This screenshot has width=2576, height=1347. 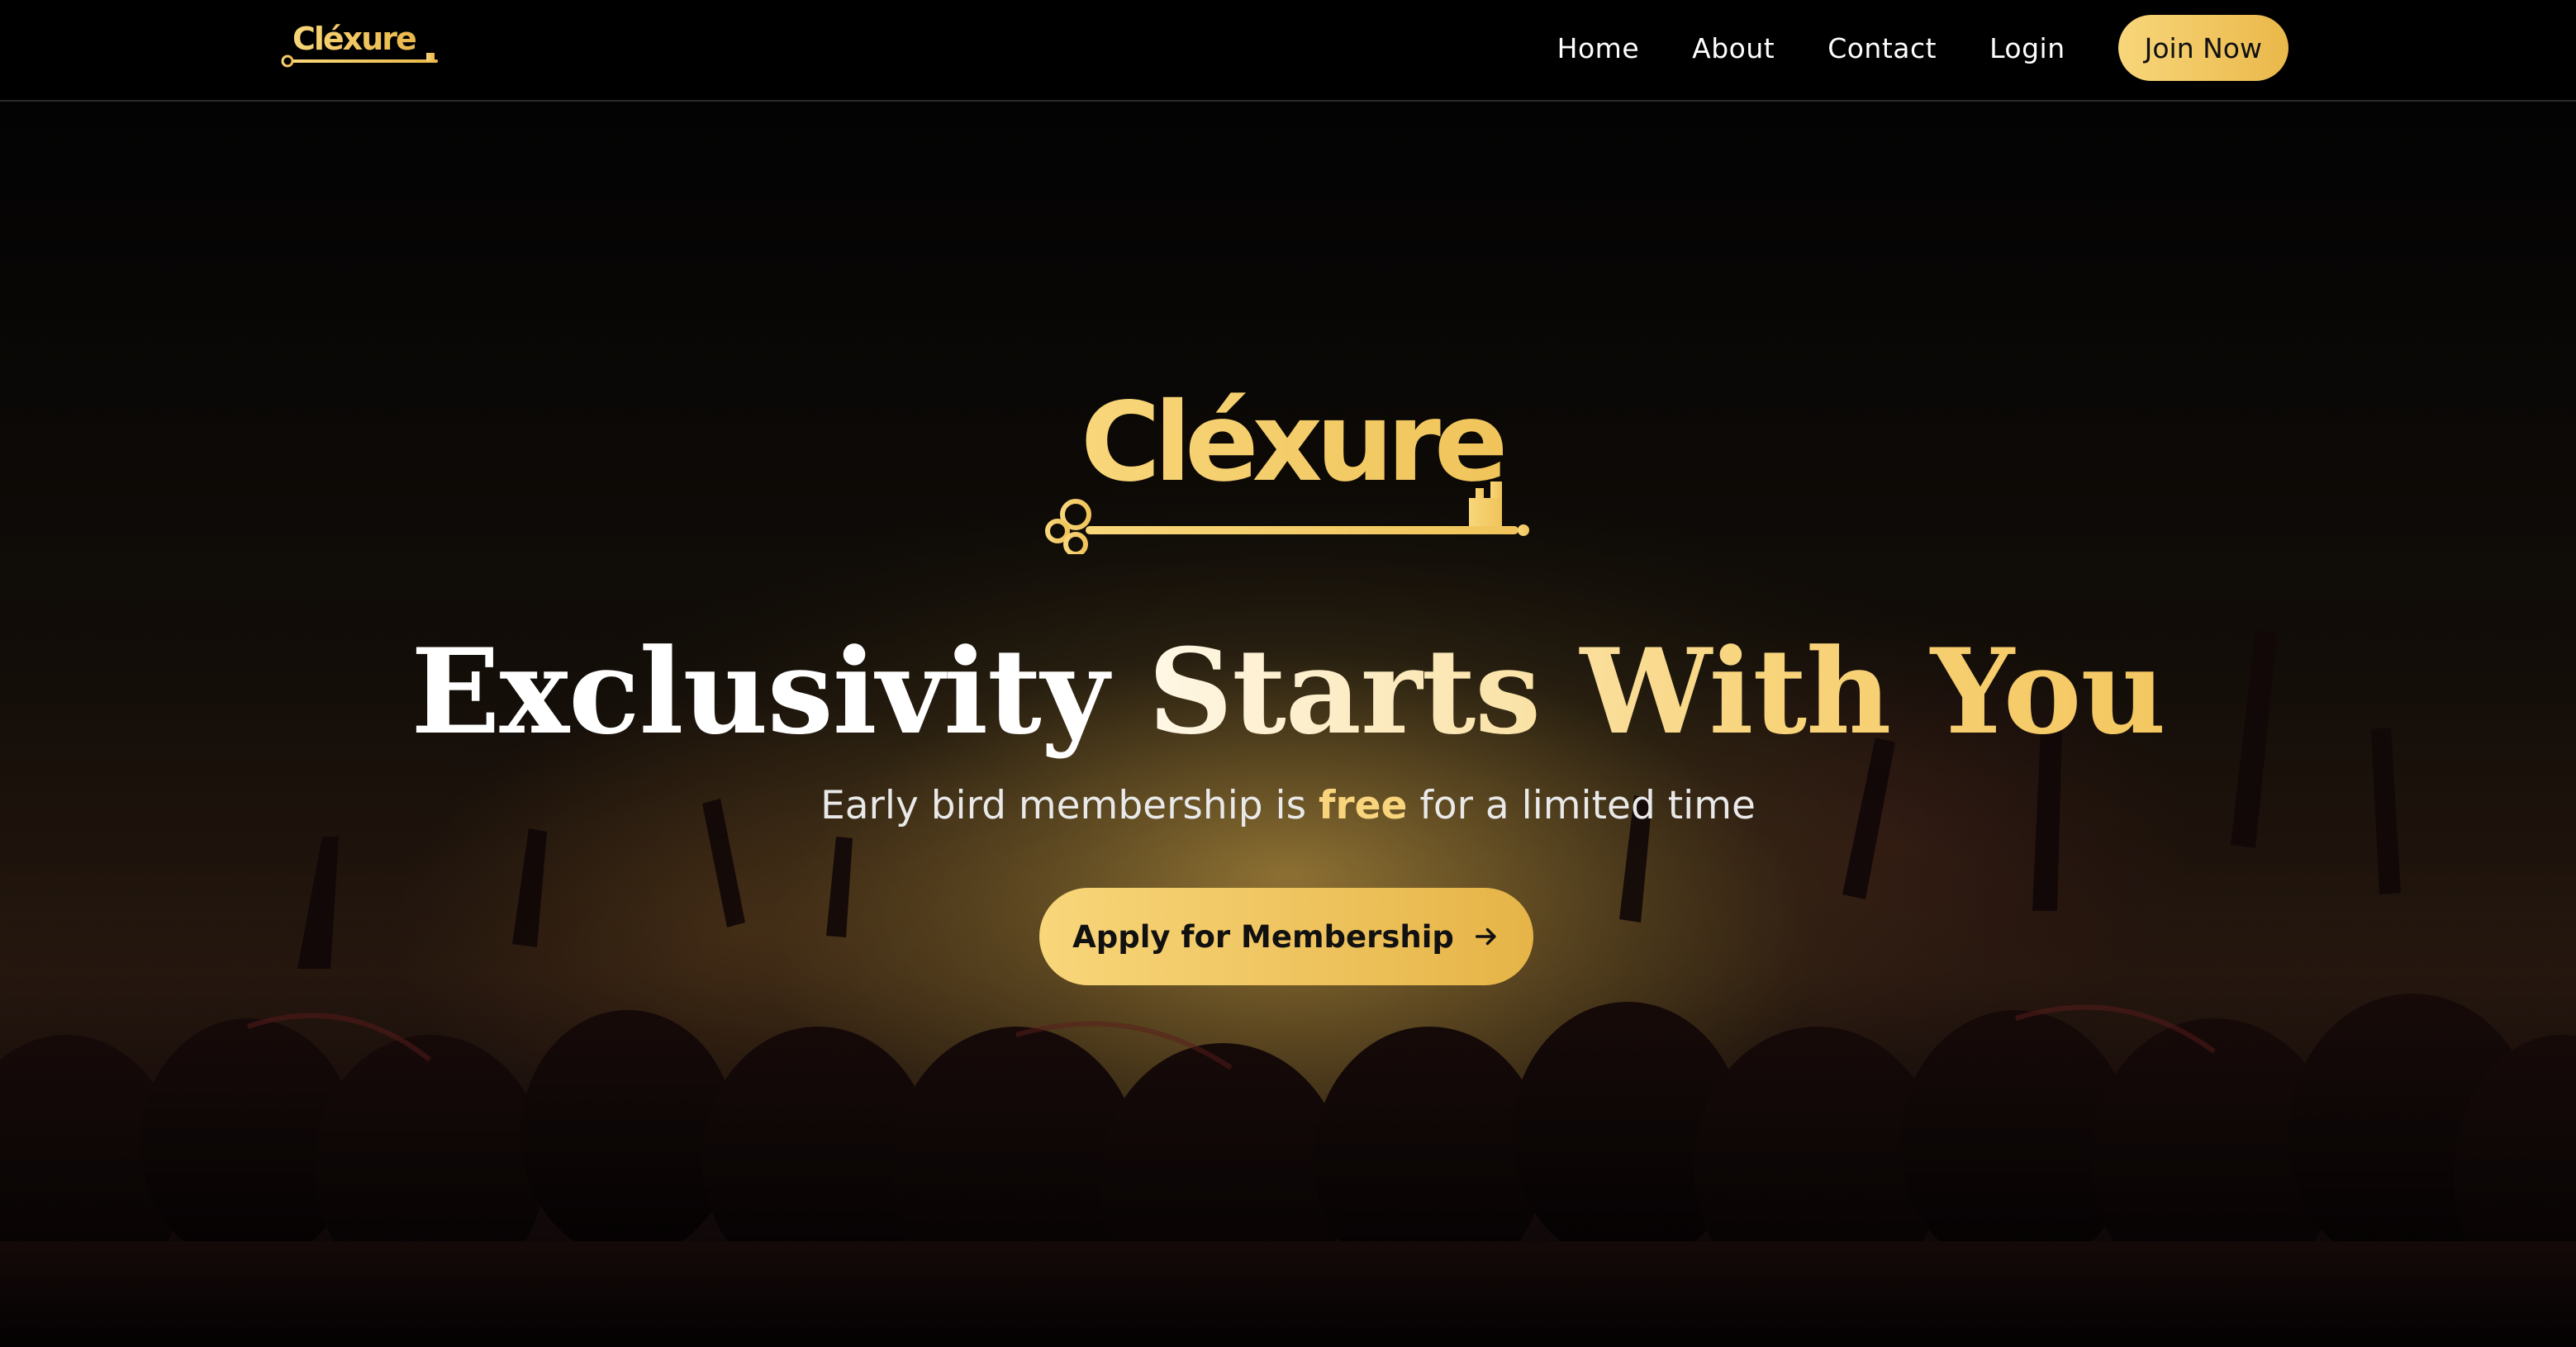 I want to click on hero-title-gold: Starts With You, so click(x=1657, y=693).